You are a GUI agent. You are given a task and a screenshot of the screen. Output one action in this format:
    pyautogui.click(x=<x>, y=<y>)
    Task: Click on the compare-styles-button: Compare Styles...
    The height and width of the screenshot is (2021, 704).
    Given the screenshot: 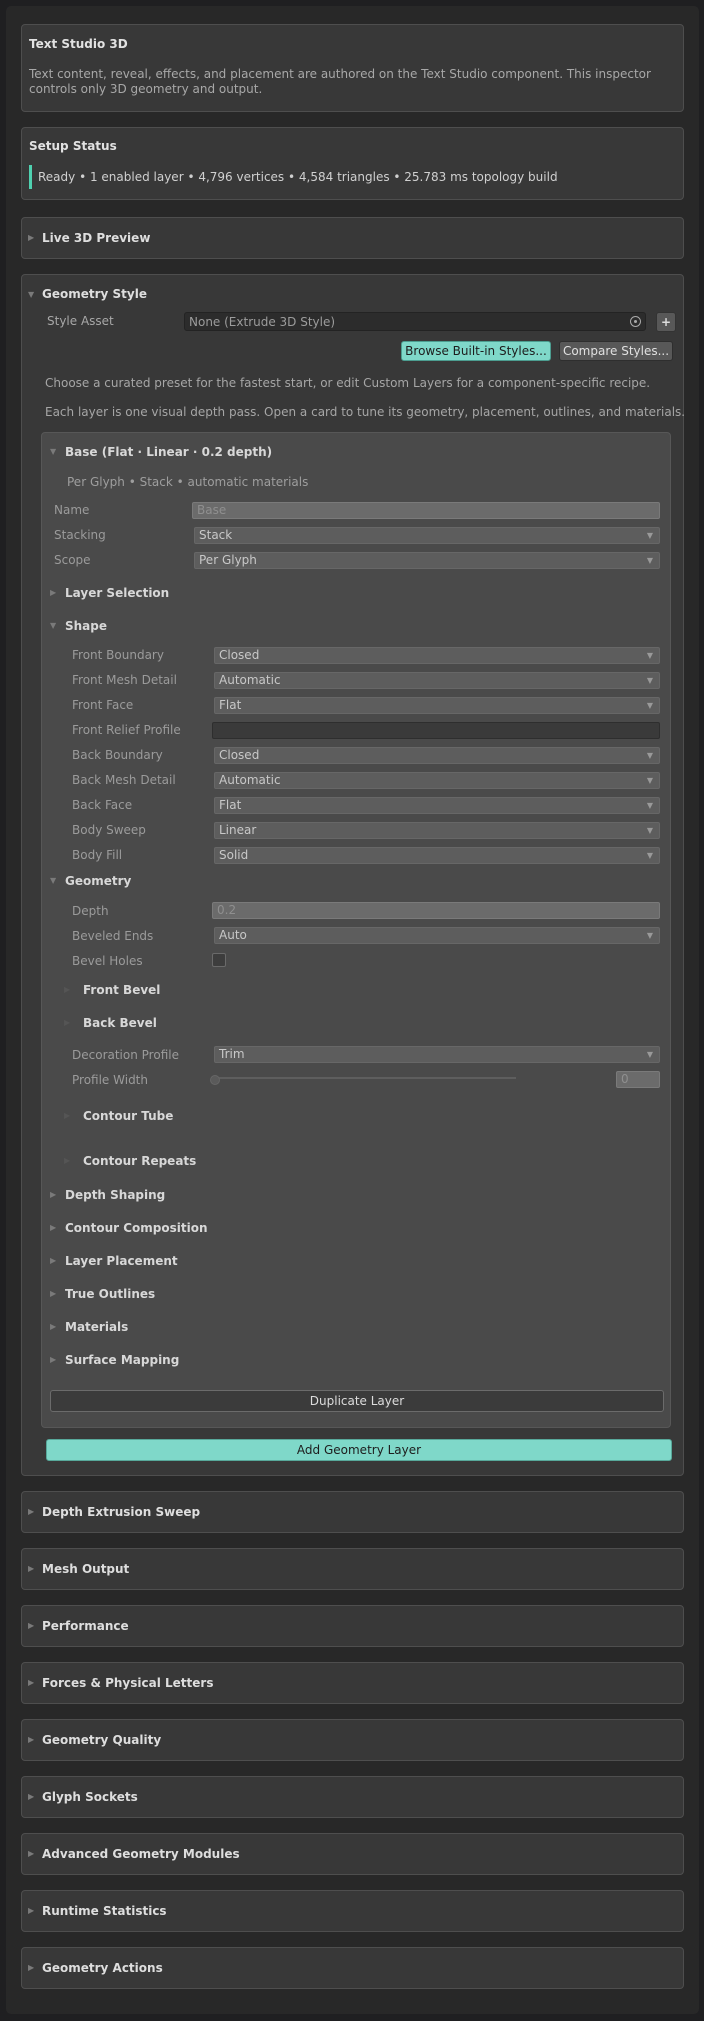 What is the action you would take?
    pyautogui.click(x=616, y=351)
    